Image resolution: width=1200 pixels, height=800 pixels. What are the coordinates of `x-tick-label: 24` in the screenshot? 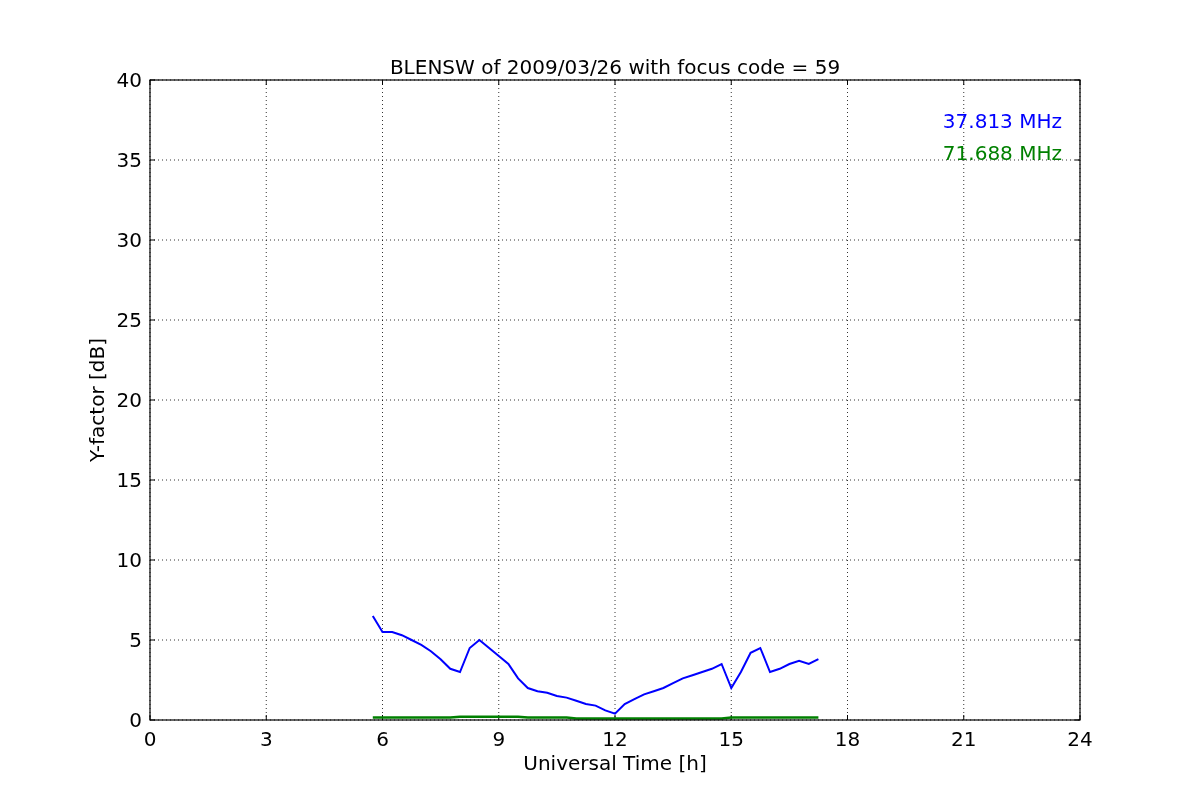 It's located at (1080, 739).